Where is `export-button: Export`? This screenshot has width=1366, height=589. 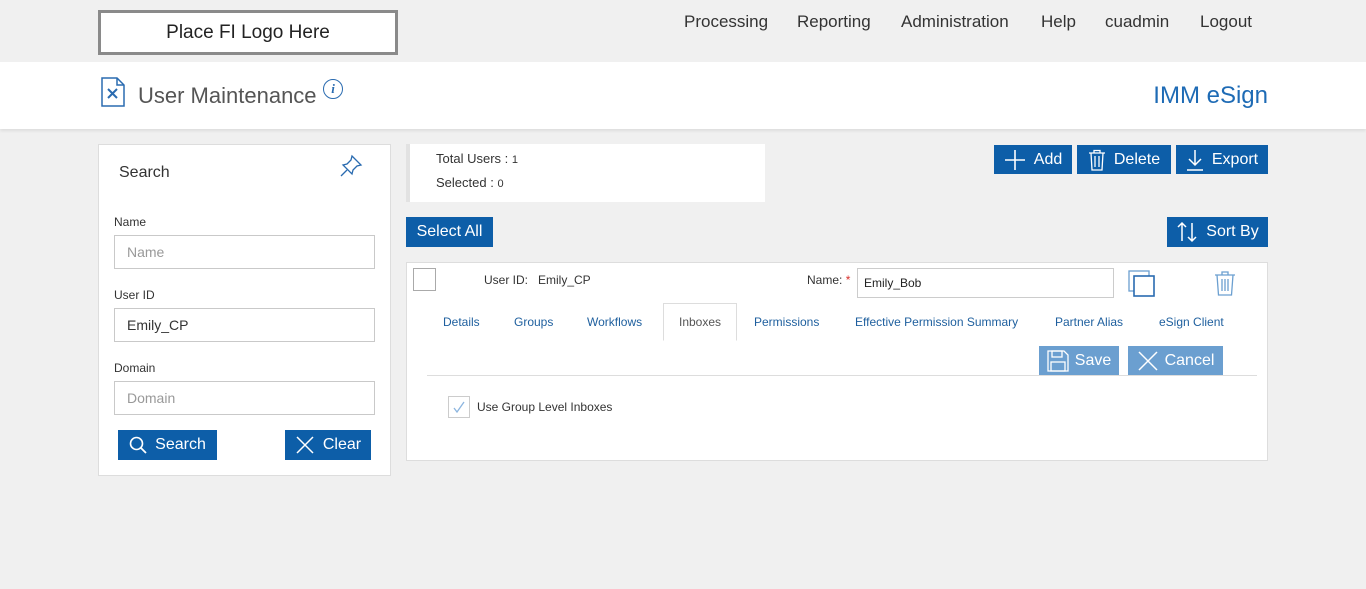
export-button: Export is located at coordinates (1222, 159).